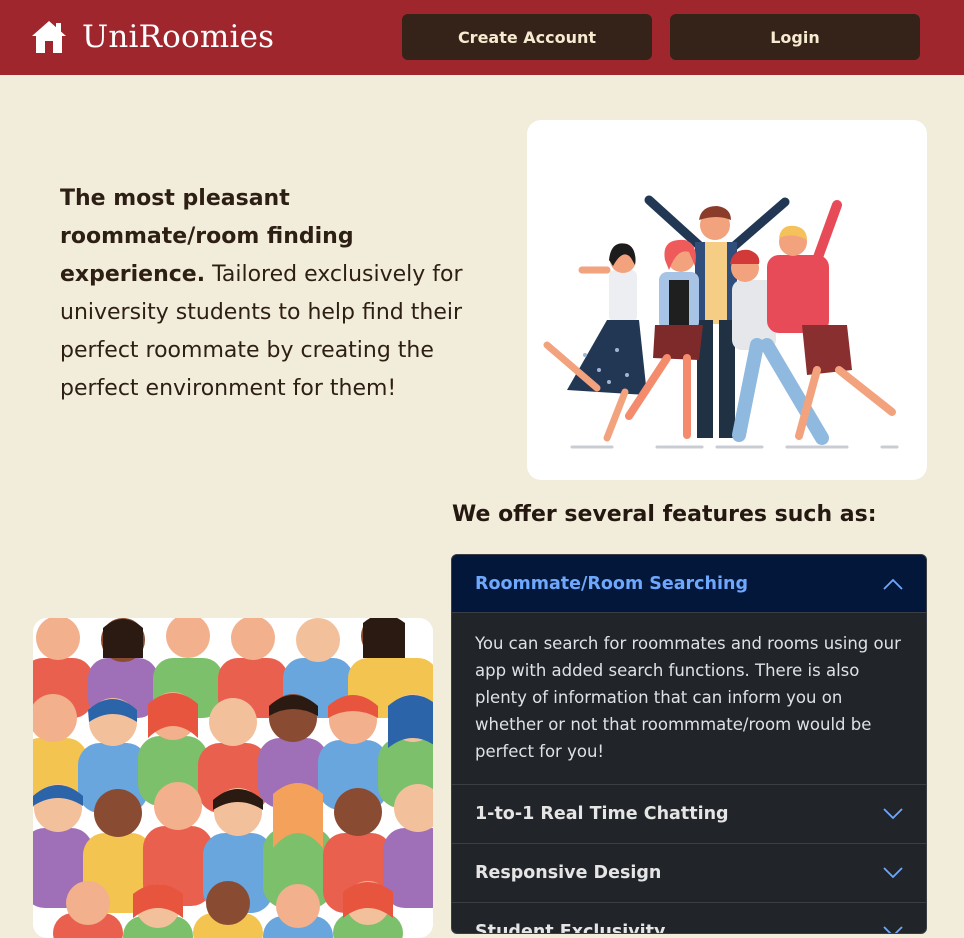 The height and width of the screenshot is (938, 964). I want to click on accordion-item-student-exclusivity: Student Exclusivity, so click(689, 918).